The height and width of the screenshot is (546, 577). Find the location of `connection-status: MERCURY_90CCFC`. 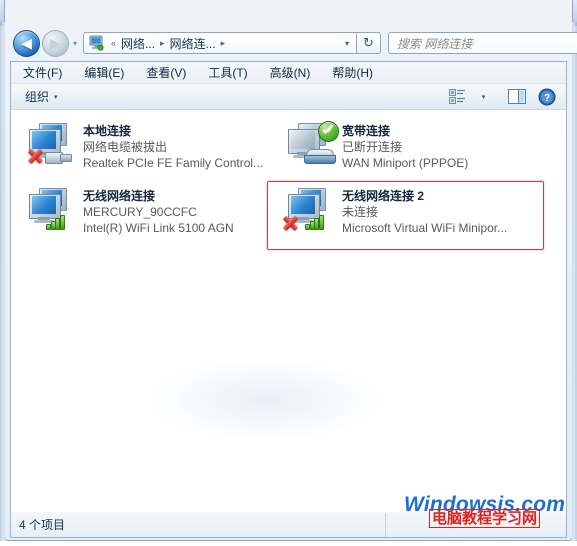

connection-status: MERCURY_90CCFC is located at coordinates (140, 212).